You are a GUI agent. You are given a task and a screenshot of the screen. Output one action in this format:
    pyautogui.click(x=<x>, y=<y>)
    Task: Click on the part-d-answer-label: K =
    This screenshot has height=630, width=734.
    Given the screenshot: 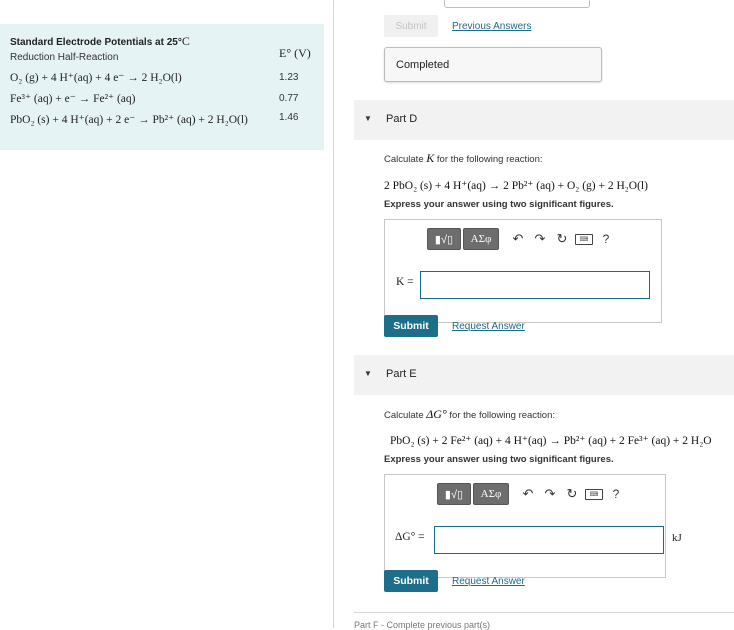 What is the action you would take?
    pyautogui.click(x=405, y=282)
    